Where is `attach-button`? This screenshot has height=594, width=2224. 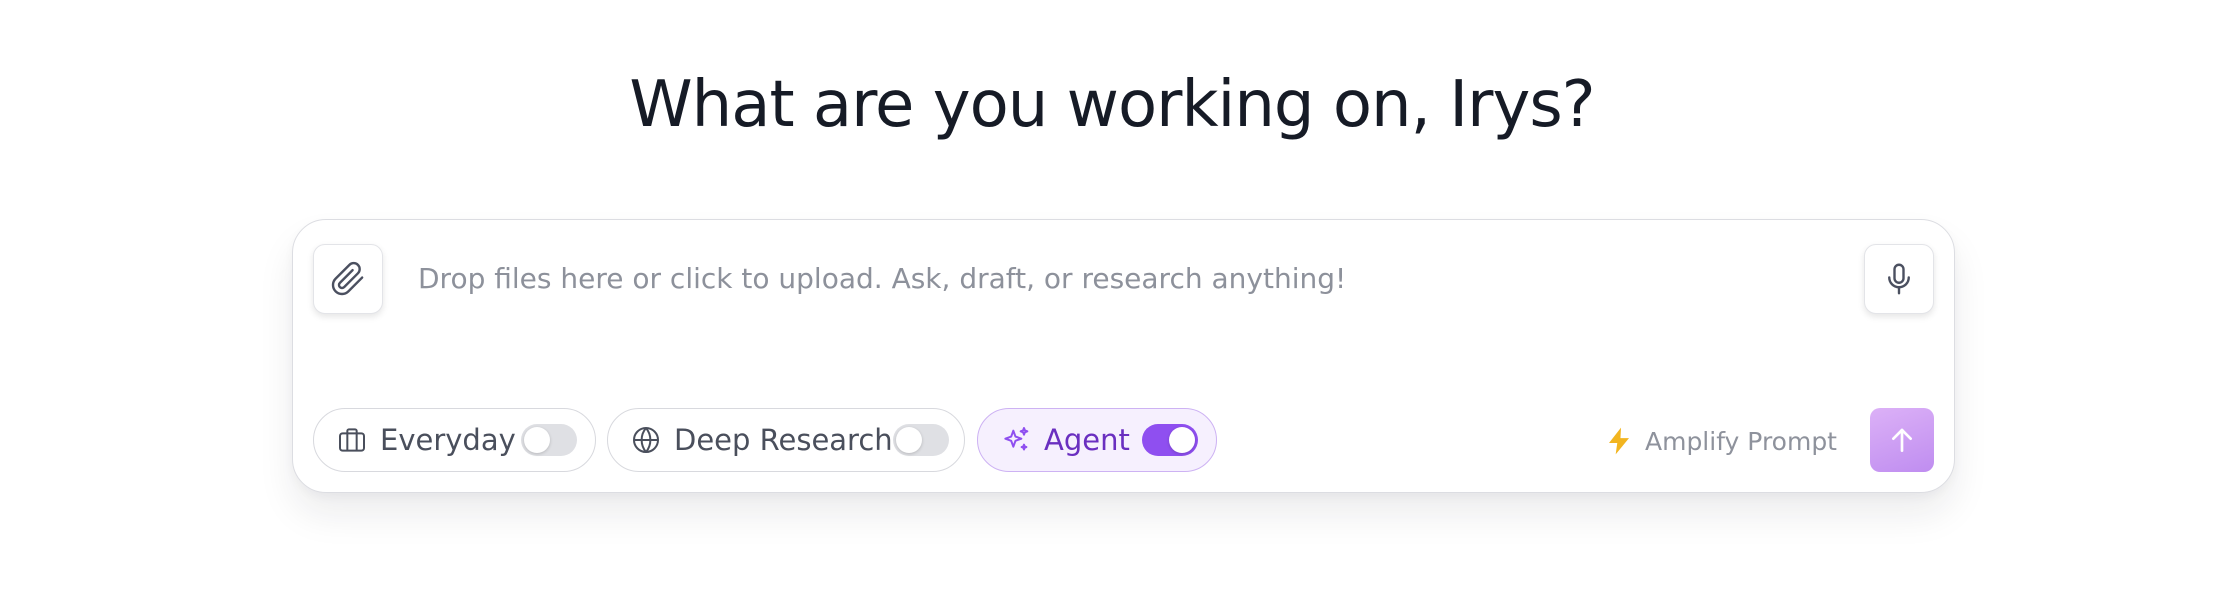
attach-button is located at coordinates (348, 279).